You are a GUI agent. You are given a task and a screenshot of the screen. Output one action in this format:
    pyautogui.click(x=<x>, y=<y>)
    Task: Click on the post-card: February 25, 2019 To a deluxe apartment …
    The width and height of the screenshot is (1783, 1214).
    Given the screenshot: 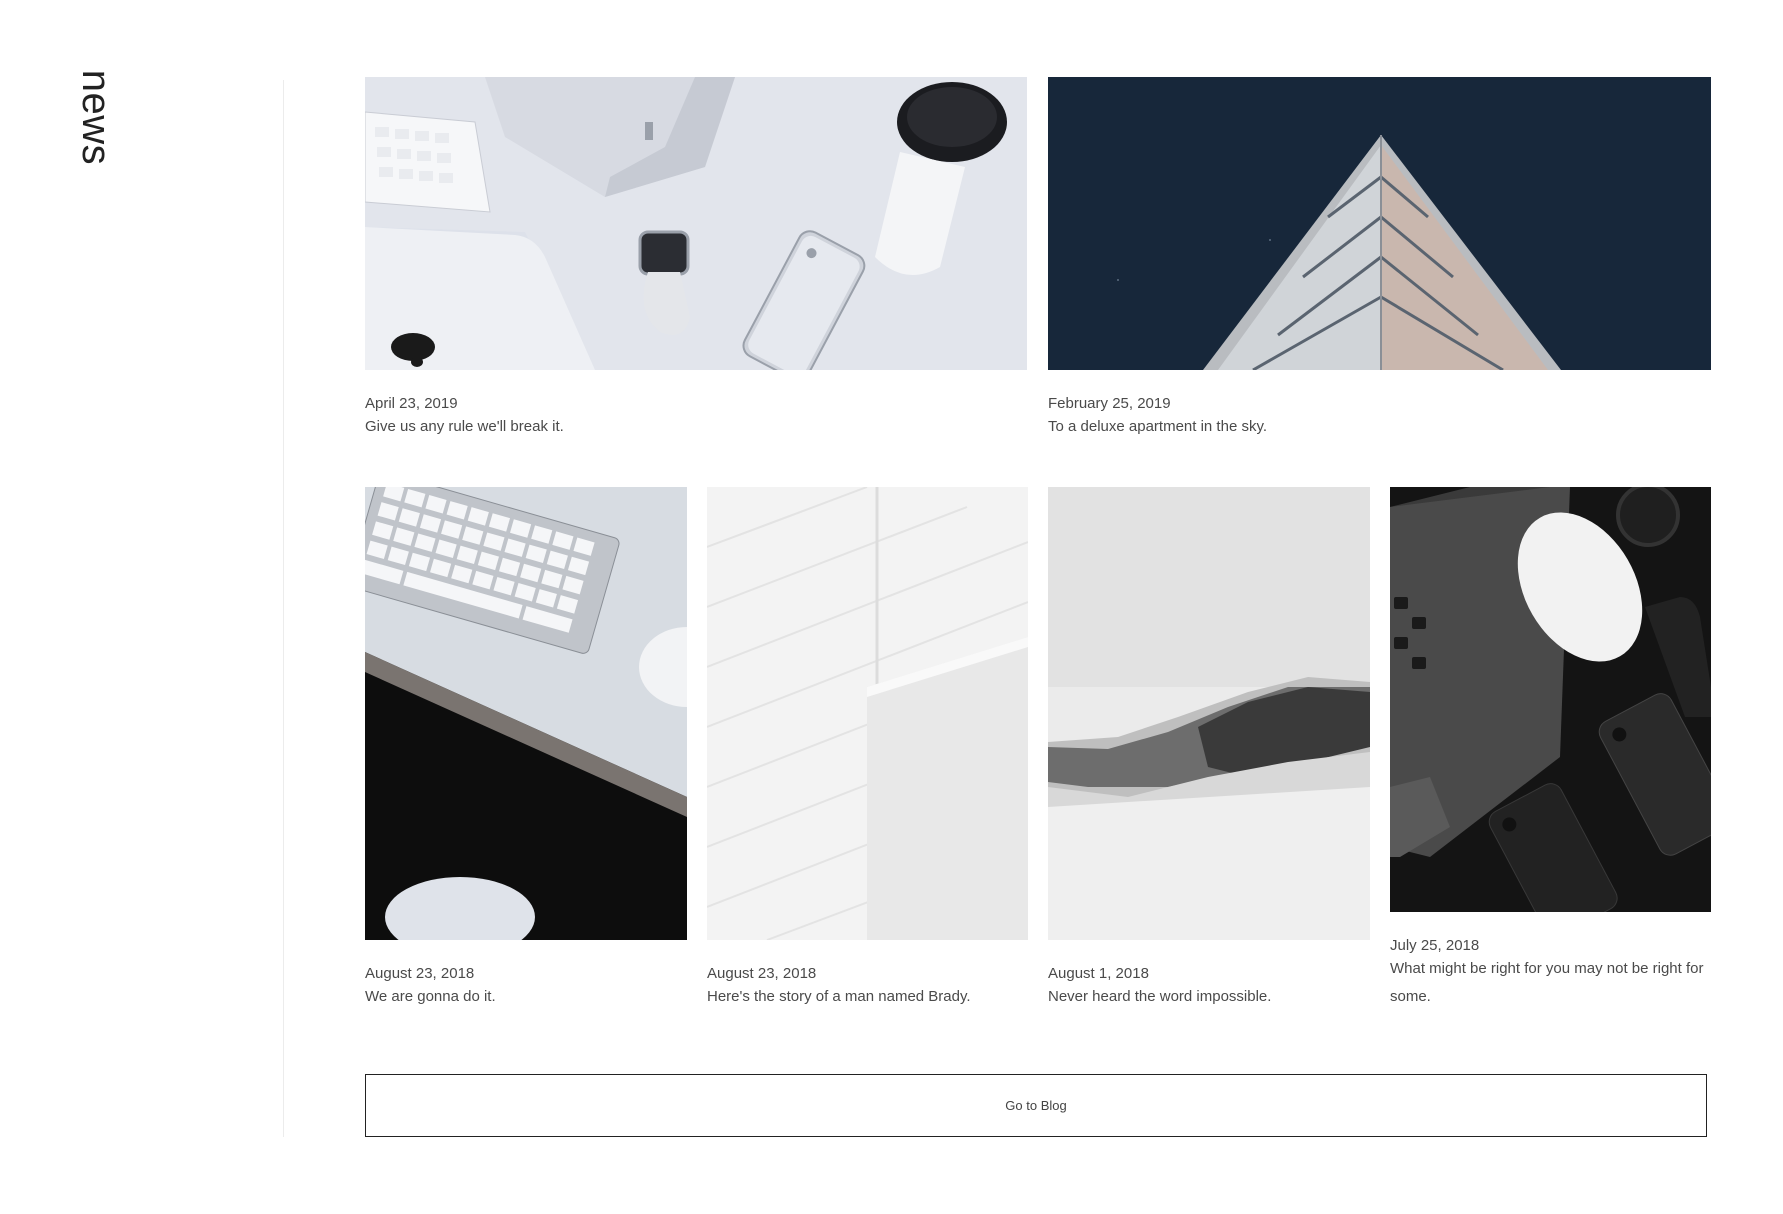 What is the action you would take?
    pyautogui.click(x=1379, y=262)
    